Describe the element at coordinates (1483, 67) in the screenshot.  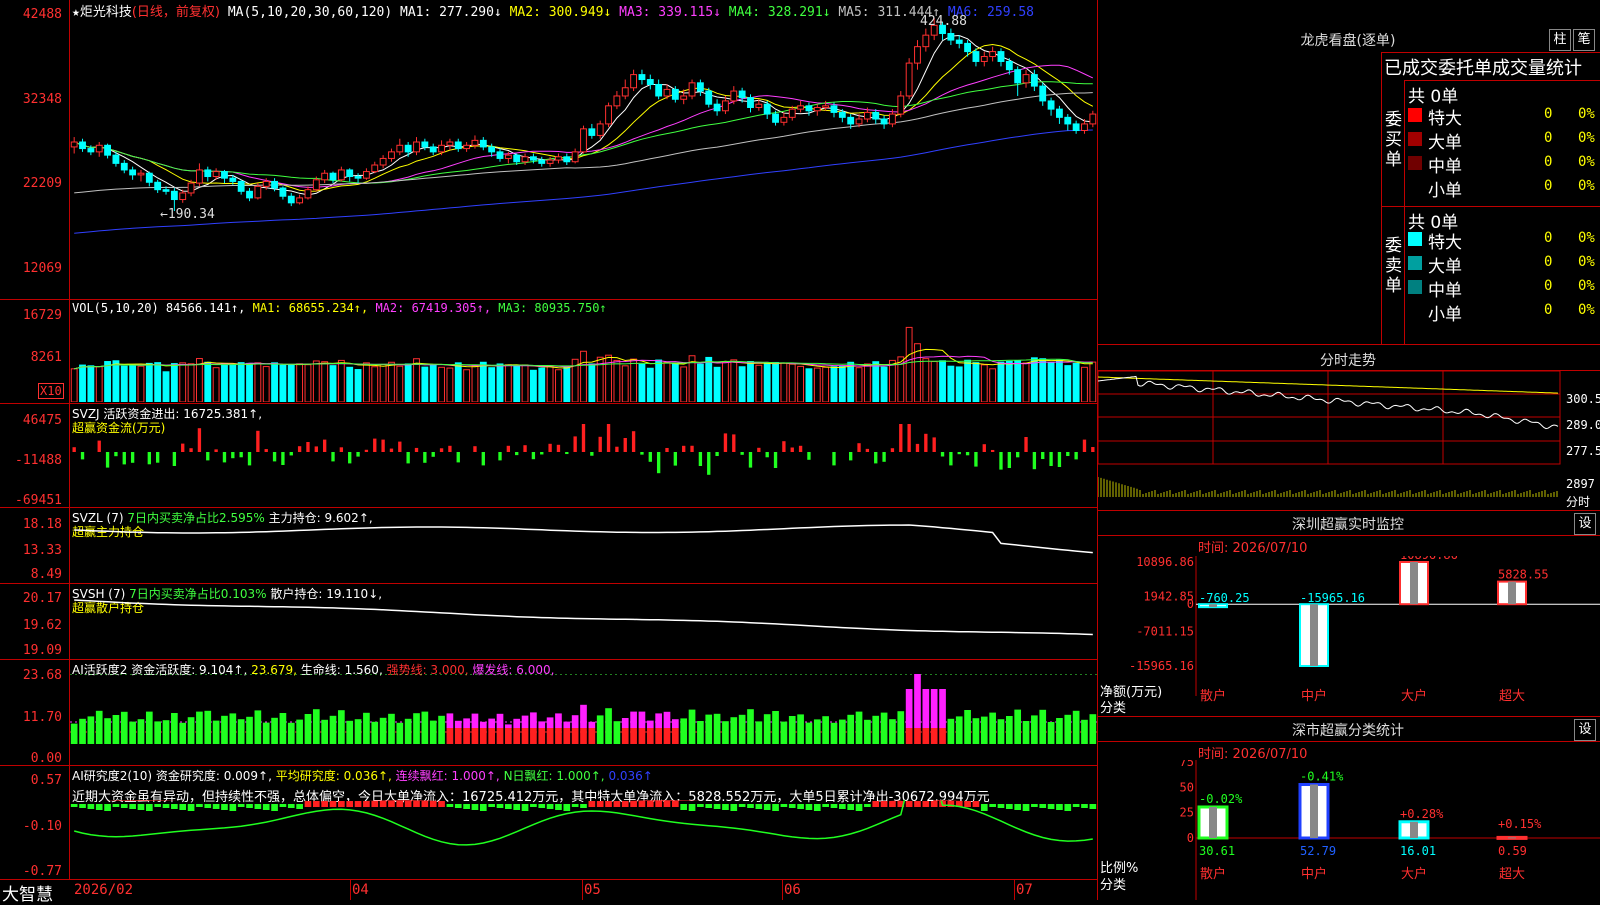
I see `lhb-tab-label: 已成交委托单成交量统计` at that location.